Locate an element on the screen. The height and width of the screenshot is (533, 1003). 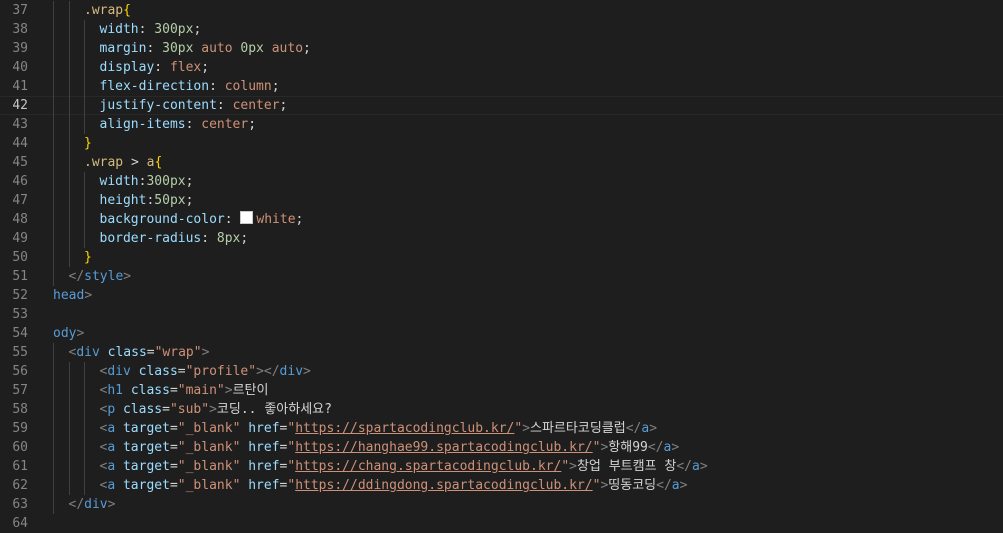
code-line: 40 display: flex; is located at coordinates (501, 67).